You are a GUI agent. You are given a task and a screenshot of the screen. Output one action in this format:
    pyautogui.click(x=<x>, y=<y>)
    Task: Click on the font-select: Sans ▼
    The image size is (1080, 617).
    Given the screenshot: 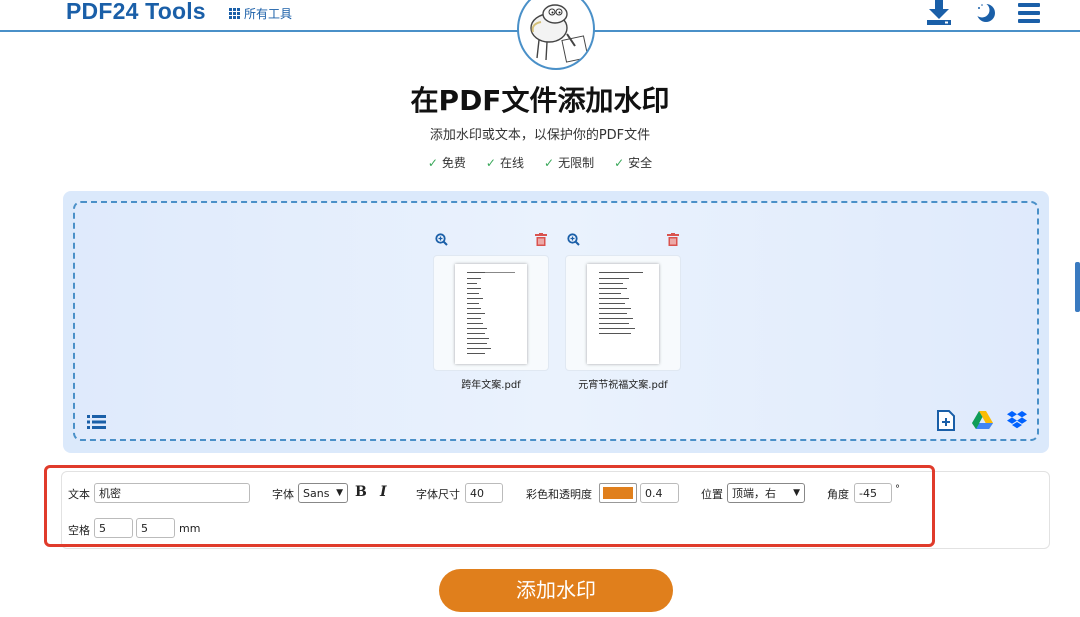 What is the action you would take?
    pyautogui.click(x=323, y=493)
    